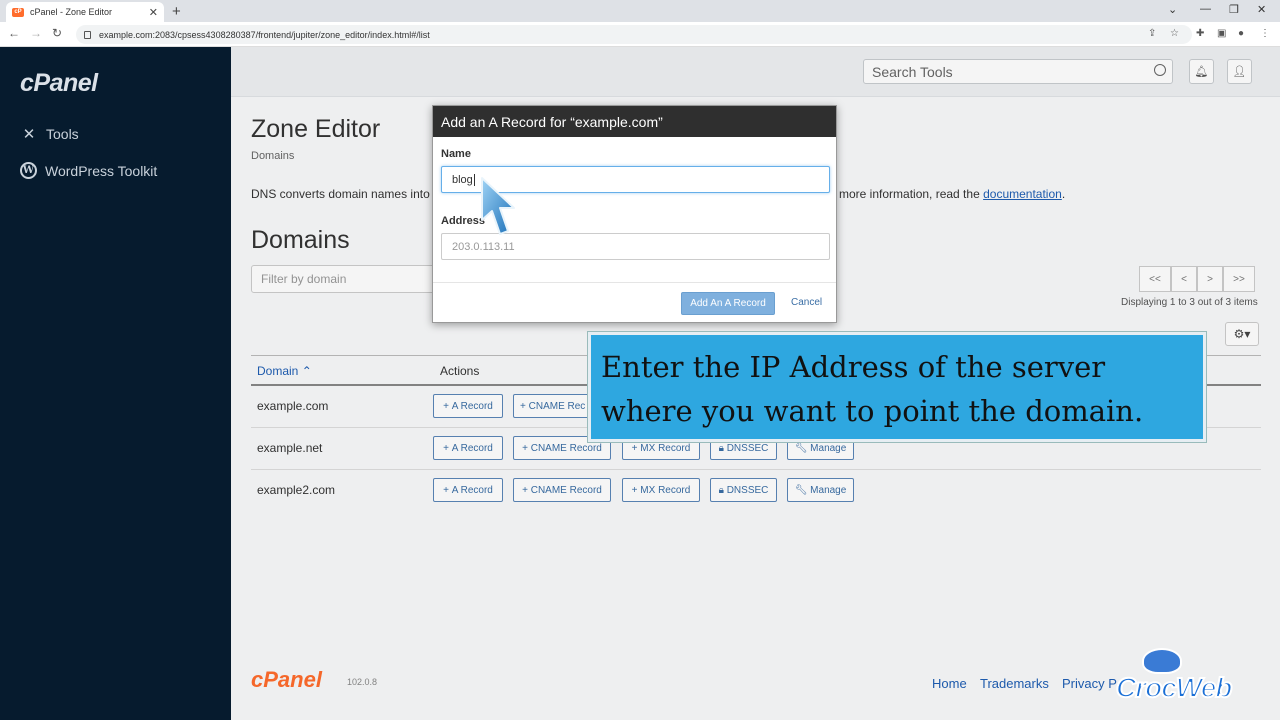 The image size is (1280, 720). What do you see at coordinates (1172, 9) in the screenshot?
I see `chevron-down-icon: ⌄` at bounding box center [1172, 9].